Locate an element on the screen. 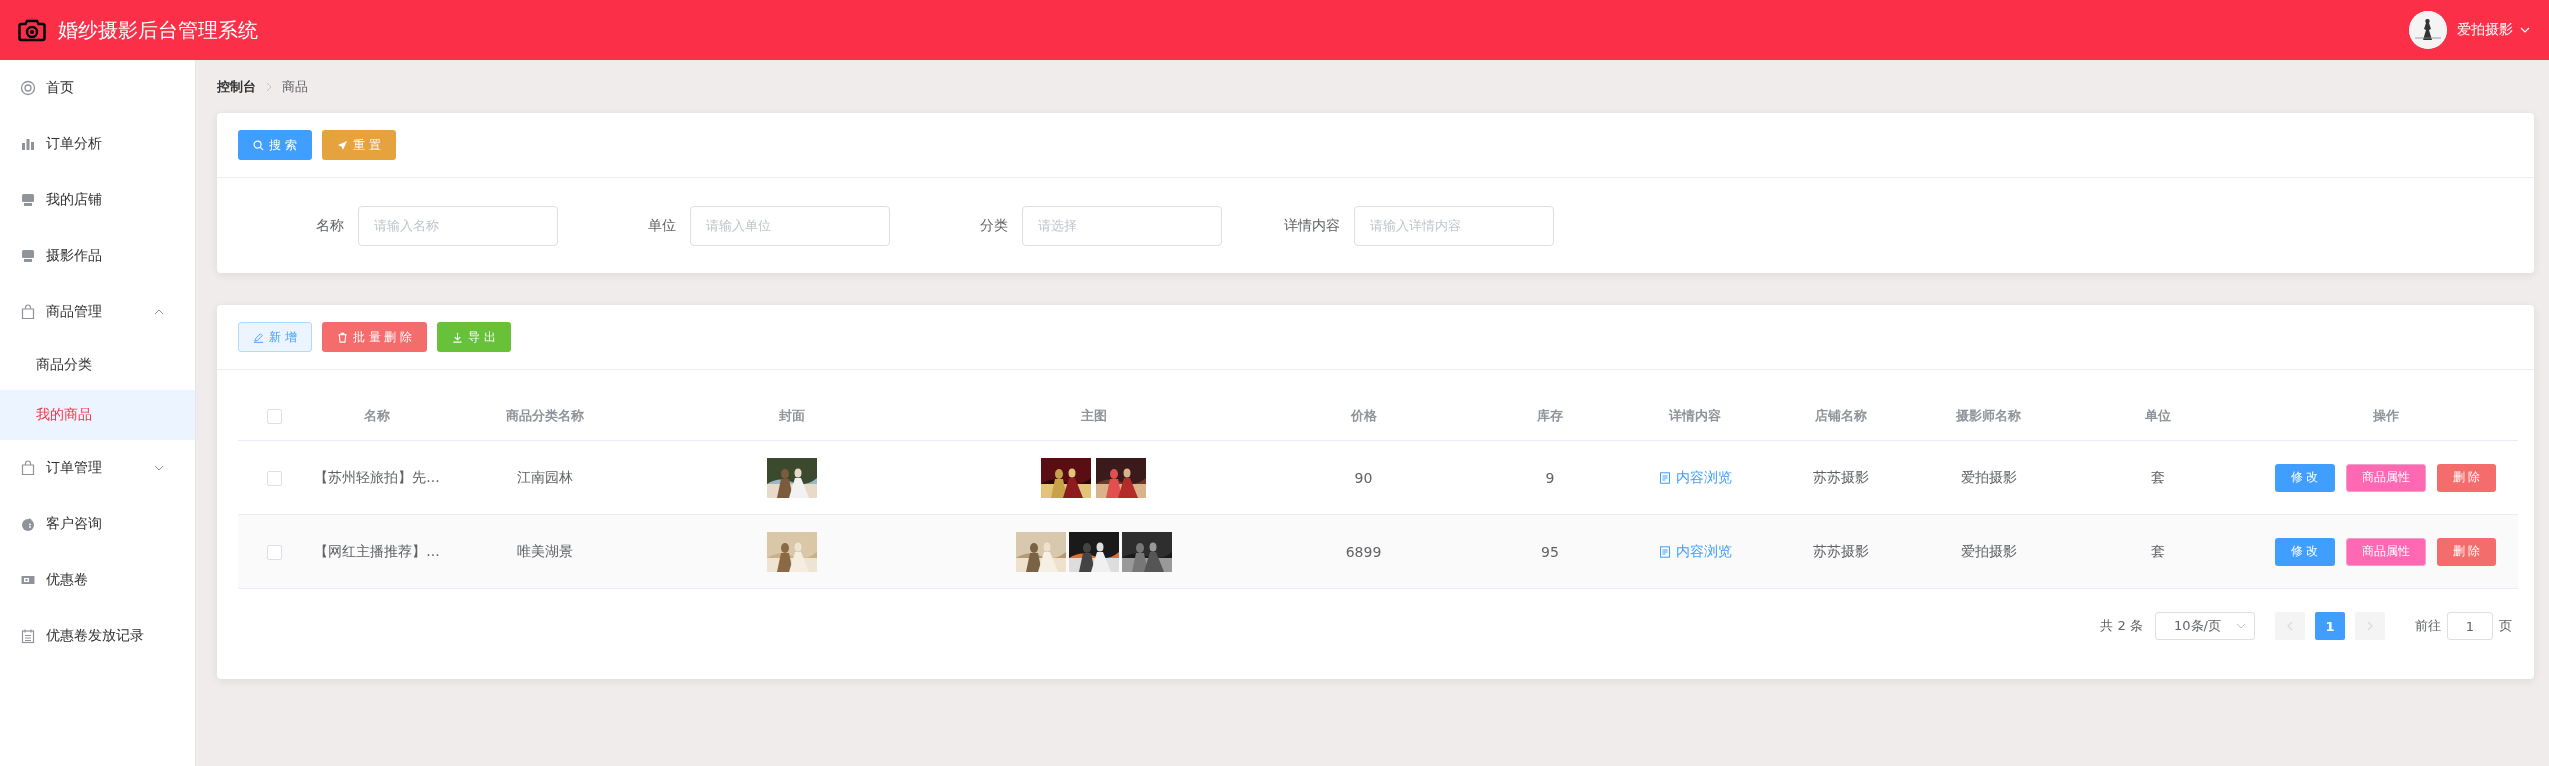  sidebar-item: 订单管理 is located at coordinates (97, 468).